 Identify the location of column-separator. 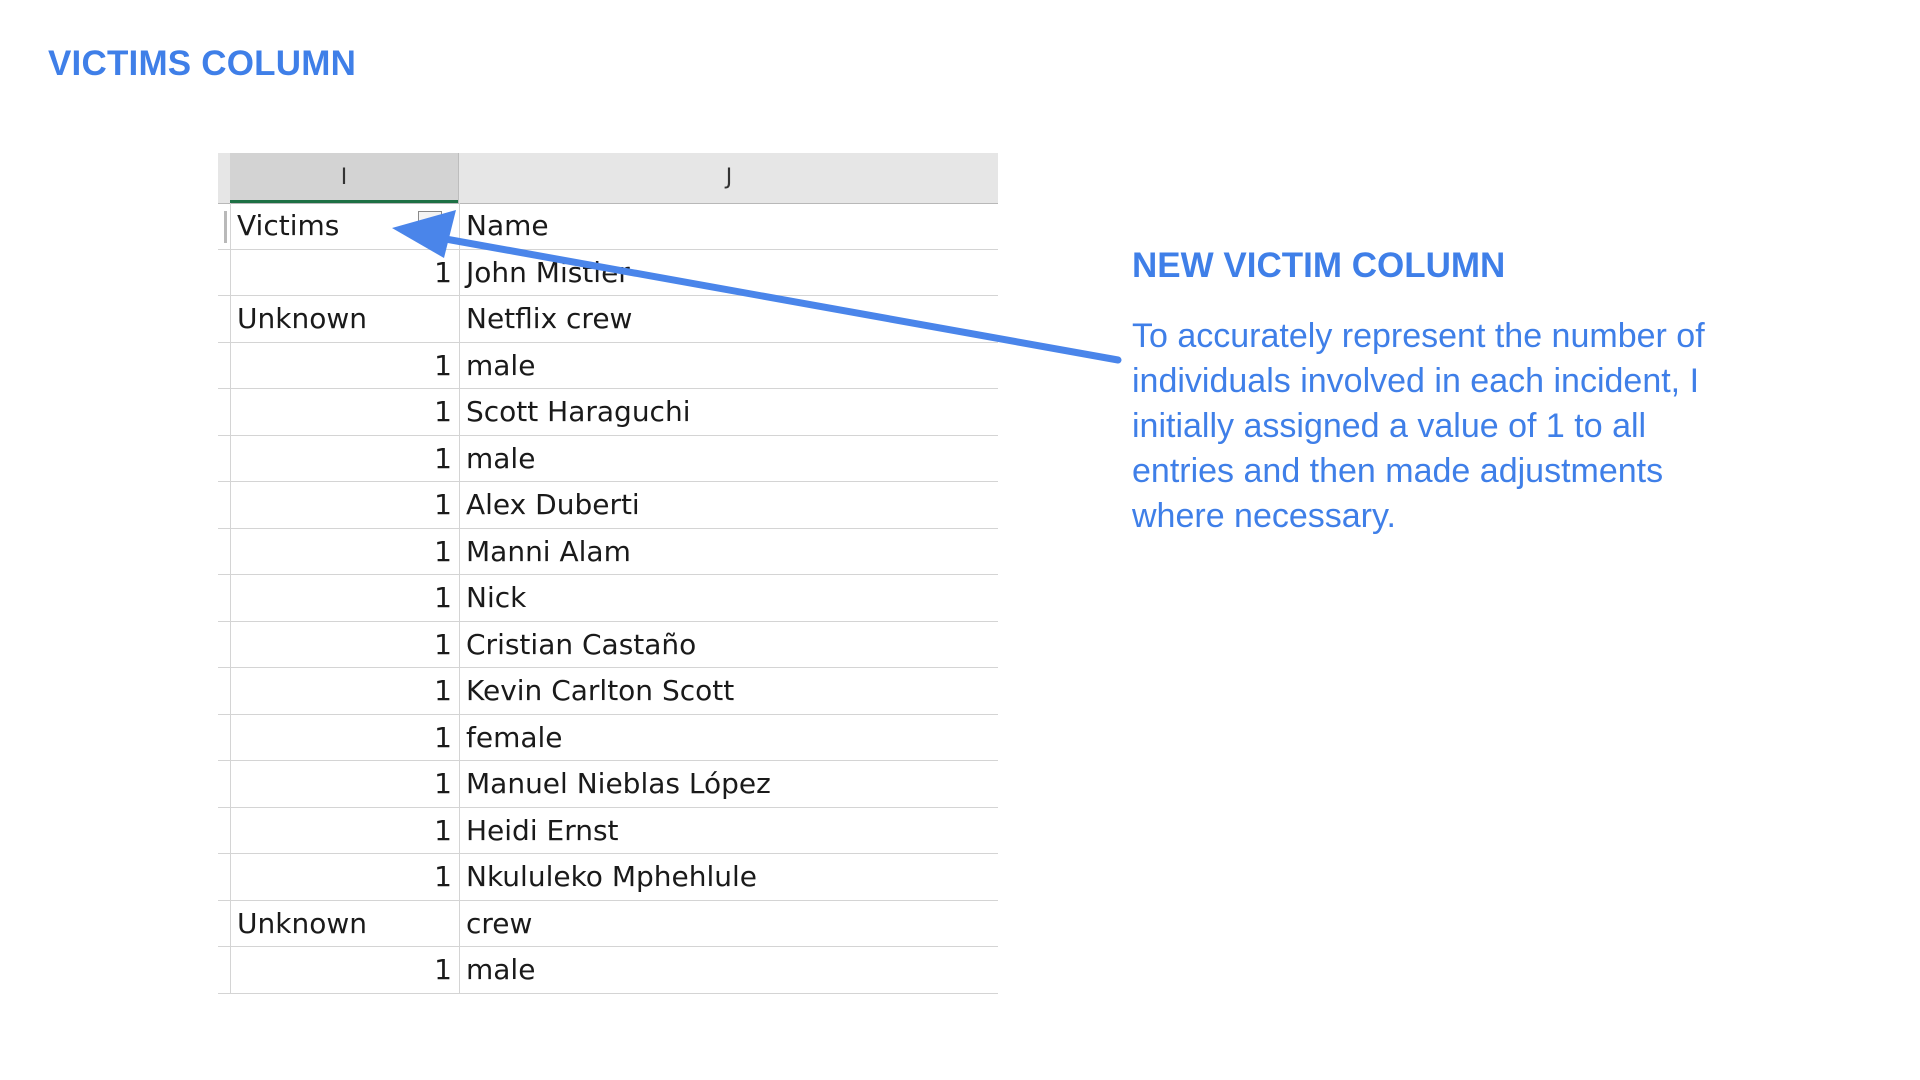
(458, 178).